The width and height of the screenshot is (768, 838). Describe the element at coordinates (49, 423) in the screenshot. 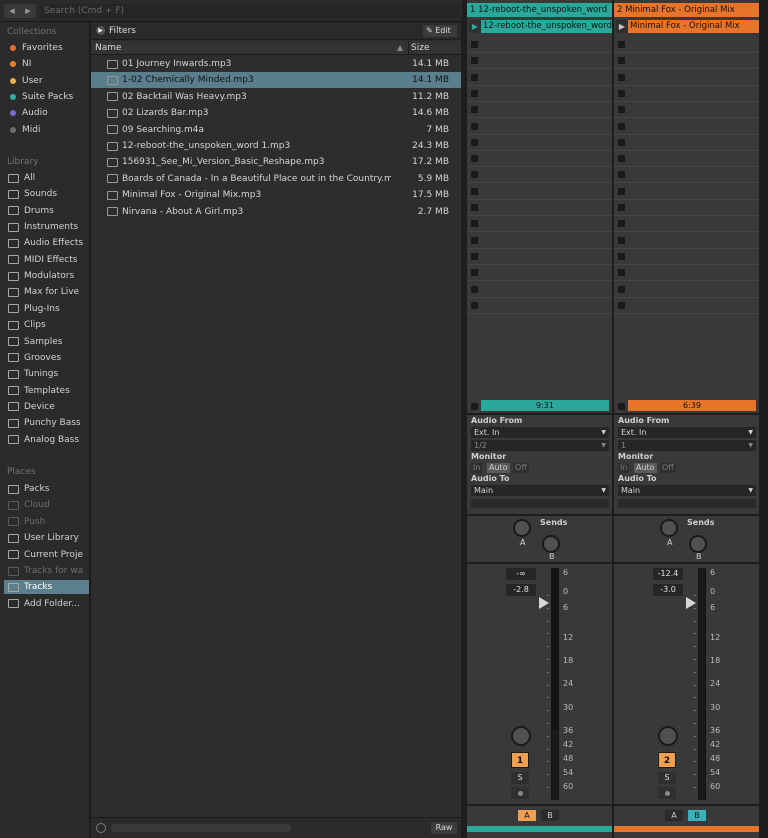

I see `library-item-punchy-bass: Punchy Bass` at that location.